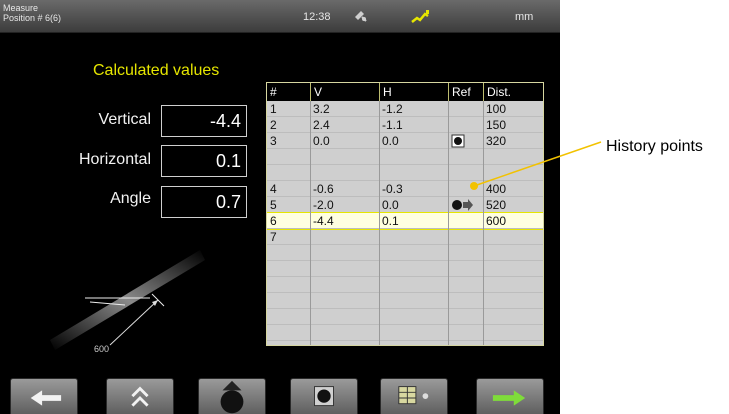  I want to click on cell-n: 4, so click(273, 189).